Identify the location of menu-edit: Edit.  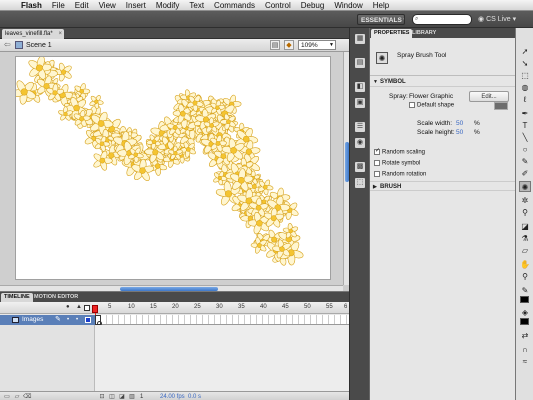
(82, 5).